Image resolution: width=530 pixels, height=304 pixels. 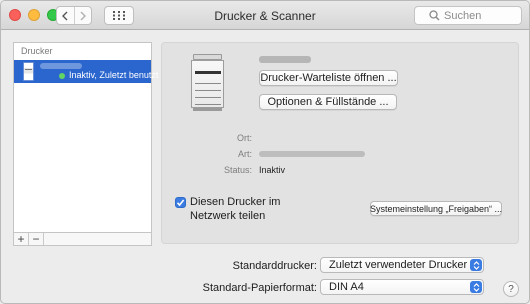 What do you see at coordinates (61, 66) in the screenshot?
I see `redacted-printer-name` at bounding box center [61, 66].